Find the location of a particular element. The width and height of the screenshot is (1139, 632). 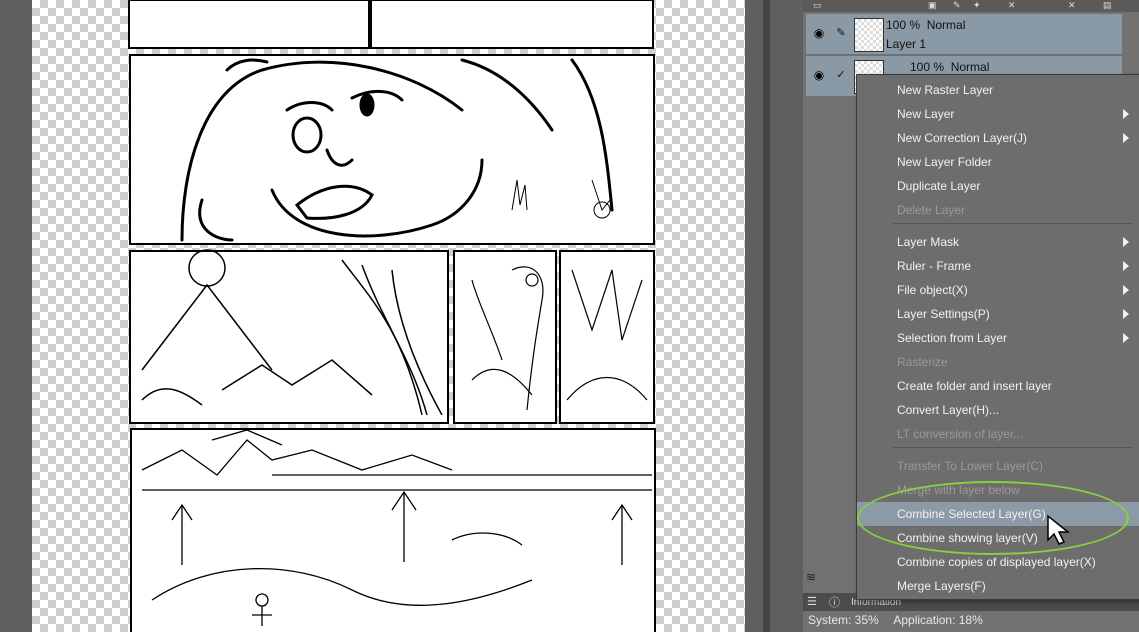

menu-item-label: Layer Mask is located at coordinates (928, 242).